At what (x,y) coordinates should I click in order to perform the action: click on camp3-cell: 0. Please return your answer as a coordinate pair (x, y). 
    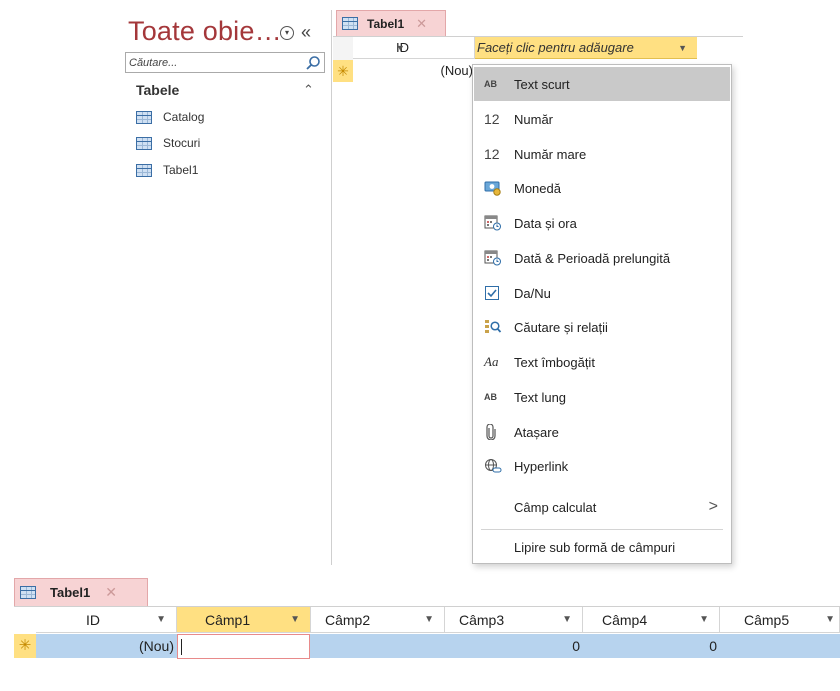
    Looking at the image, I should click on (513, 646).